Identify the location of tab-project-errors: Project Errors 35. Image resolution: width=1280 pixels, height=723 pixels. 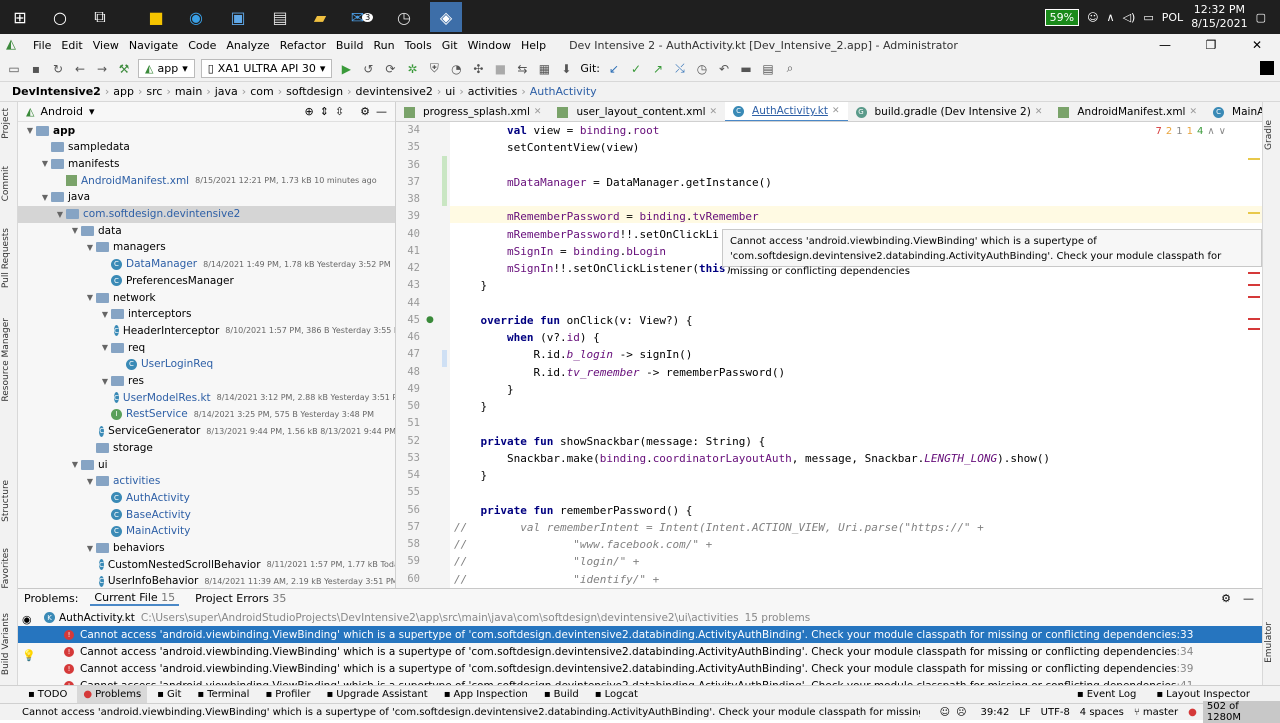
(240, 598).